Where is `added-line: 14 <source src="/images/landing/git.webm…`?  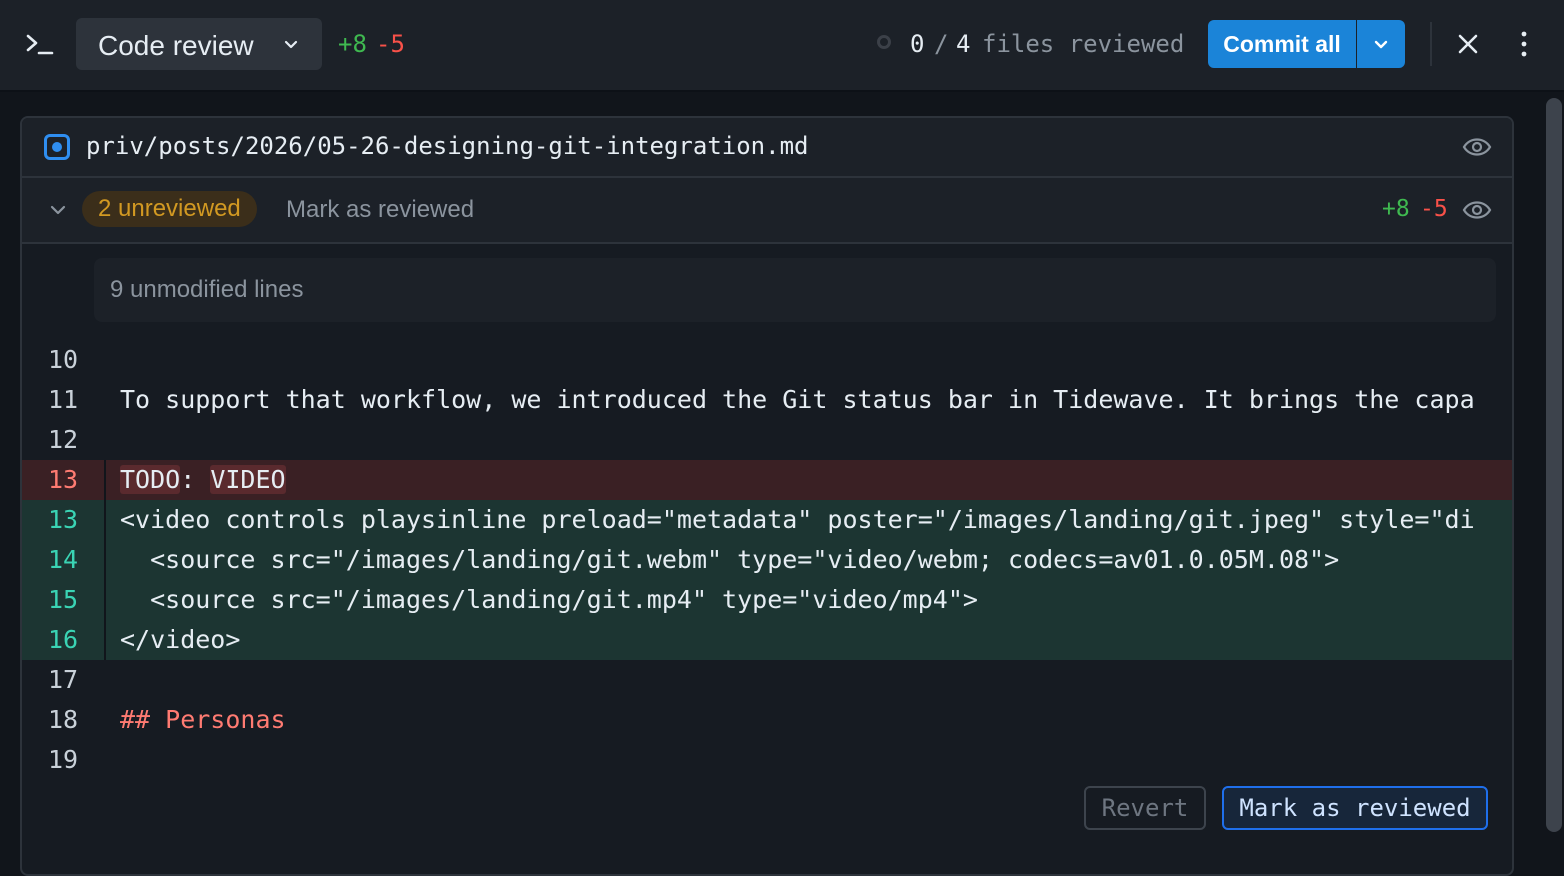
added-line: 14 <source src="/images/landing/git.webm… is located at coordinates (767, 560).